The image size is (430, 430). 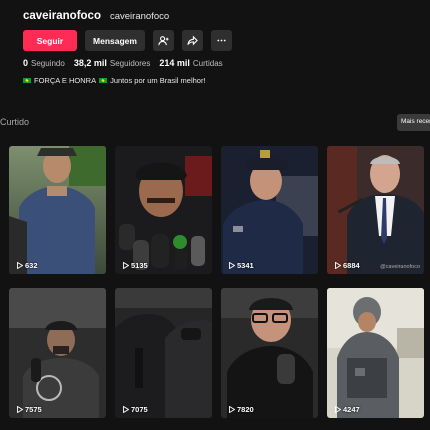 What do you see at coordinates (31, 265) in the screenshot?
I see `view-count-value: 632` at bounding box center [31, 265].